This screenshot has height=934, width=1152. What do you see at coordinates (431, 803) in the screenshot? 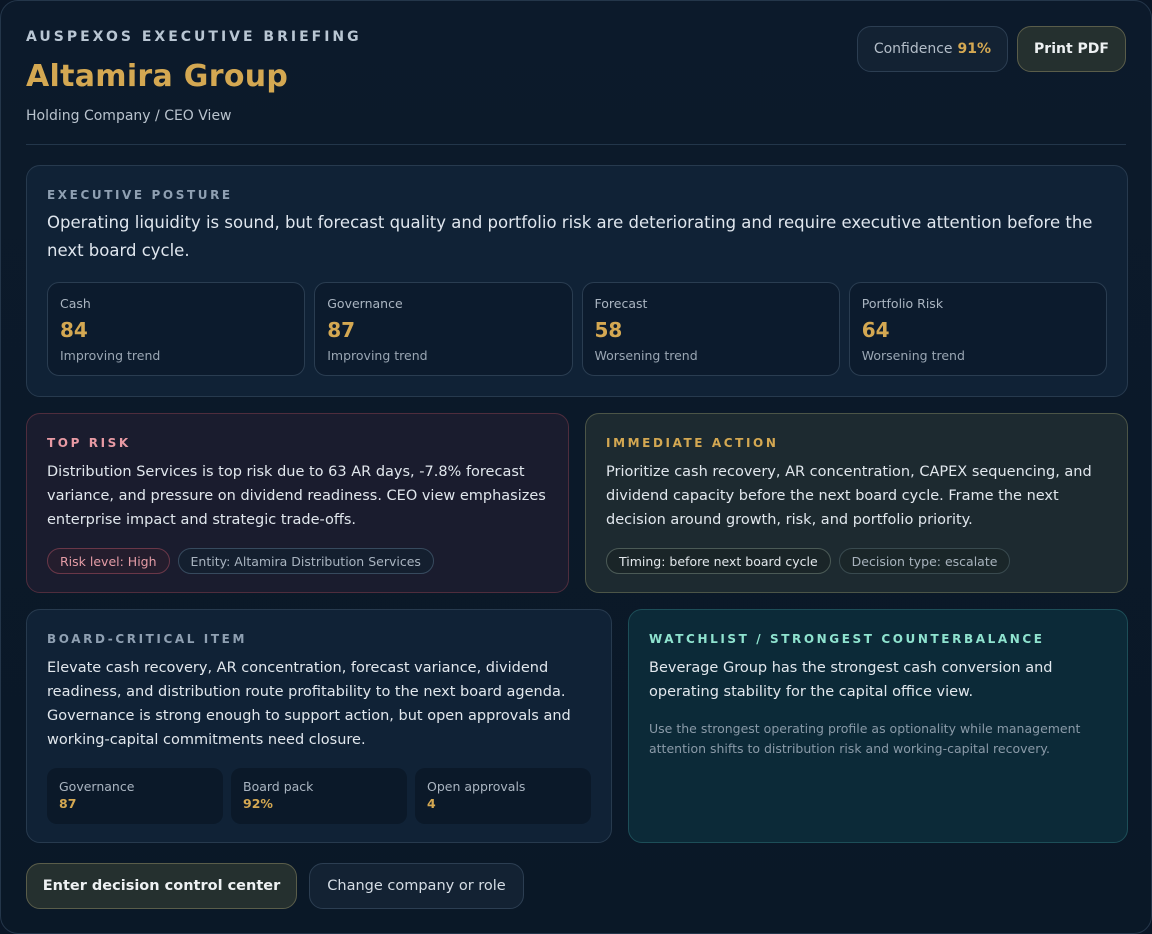
I see `stat-value: 4` at bounding box center [431, 803].